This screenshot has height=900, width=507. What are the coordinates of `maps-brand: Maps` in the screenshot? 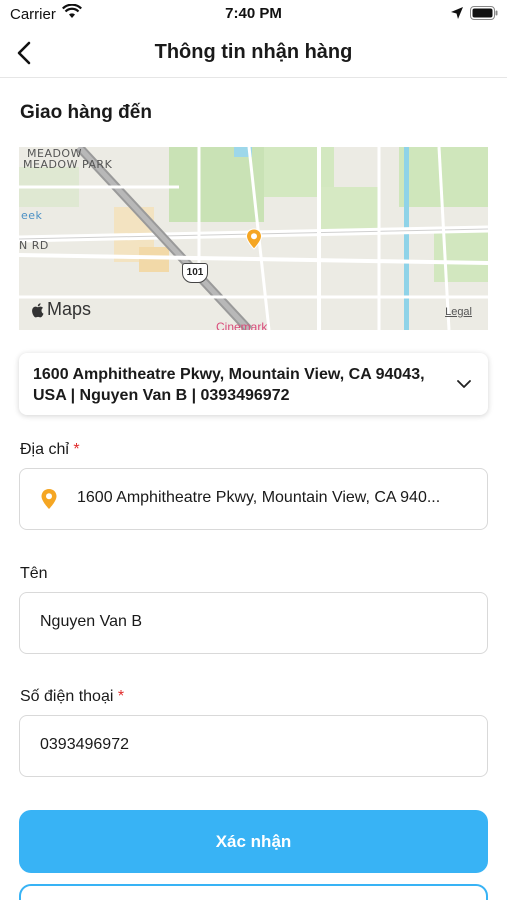 It's located at (61, 309).